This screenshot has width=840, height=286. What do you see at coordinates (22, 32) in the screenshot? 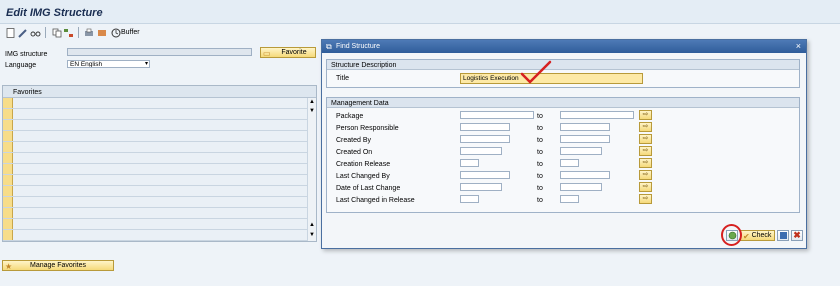
I see `edit-icon` at bounding box center [22, 32].